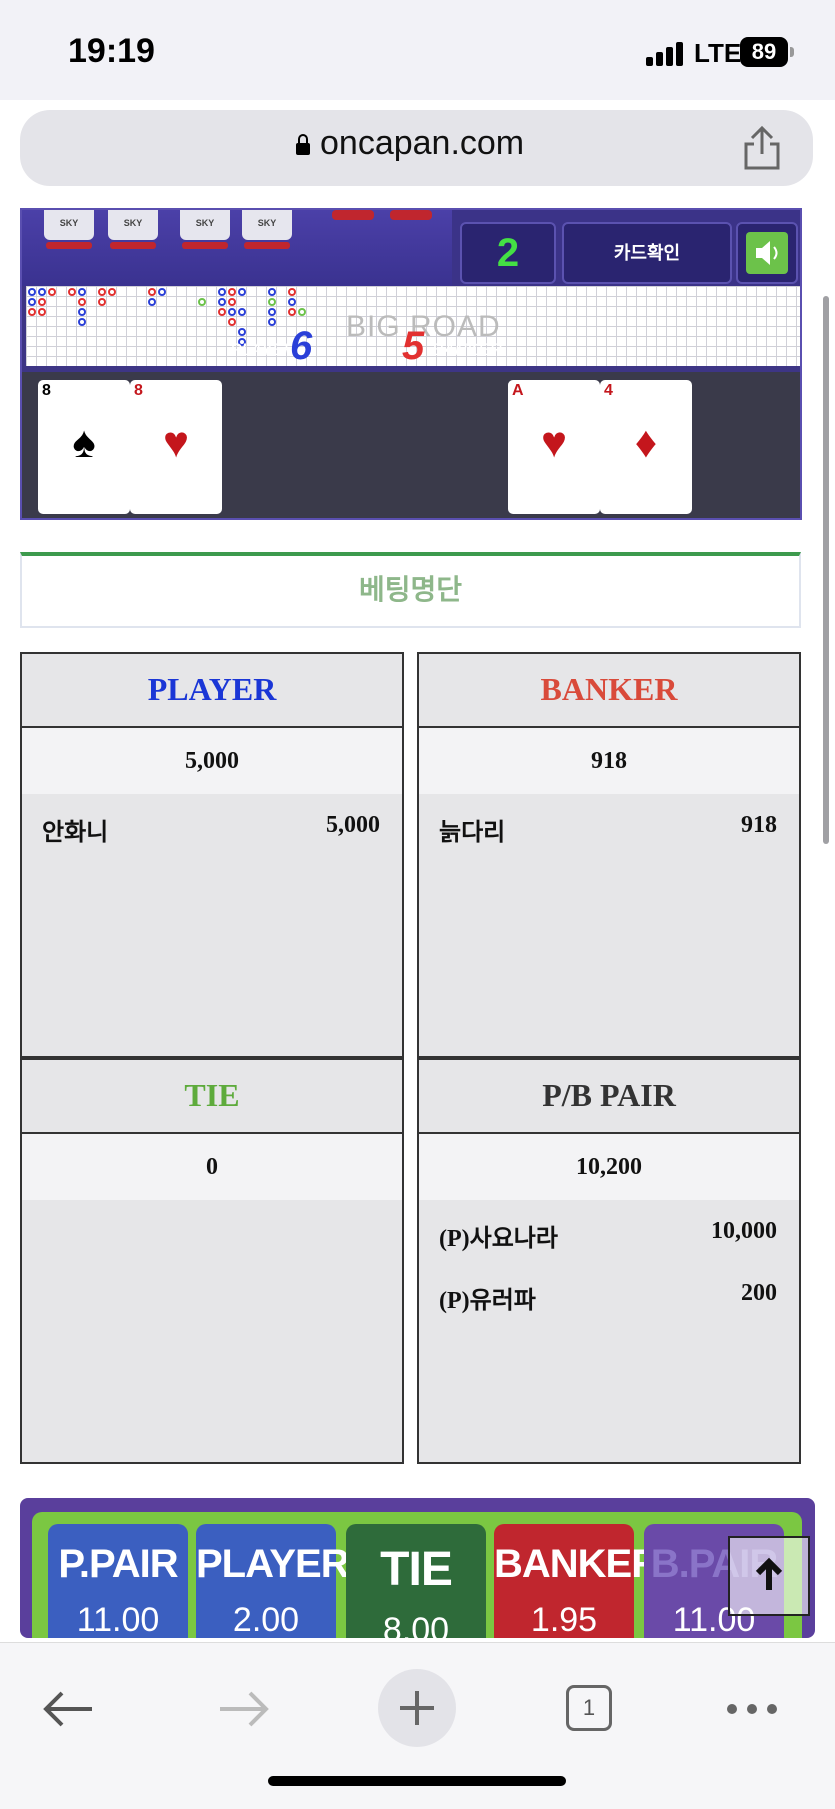  Describe the element at coordinates (422, 143) in the screenshot. I see `url-text: oncapan.com` at that location.